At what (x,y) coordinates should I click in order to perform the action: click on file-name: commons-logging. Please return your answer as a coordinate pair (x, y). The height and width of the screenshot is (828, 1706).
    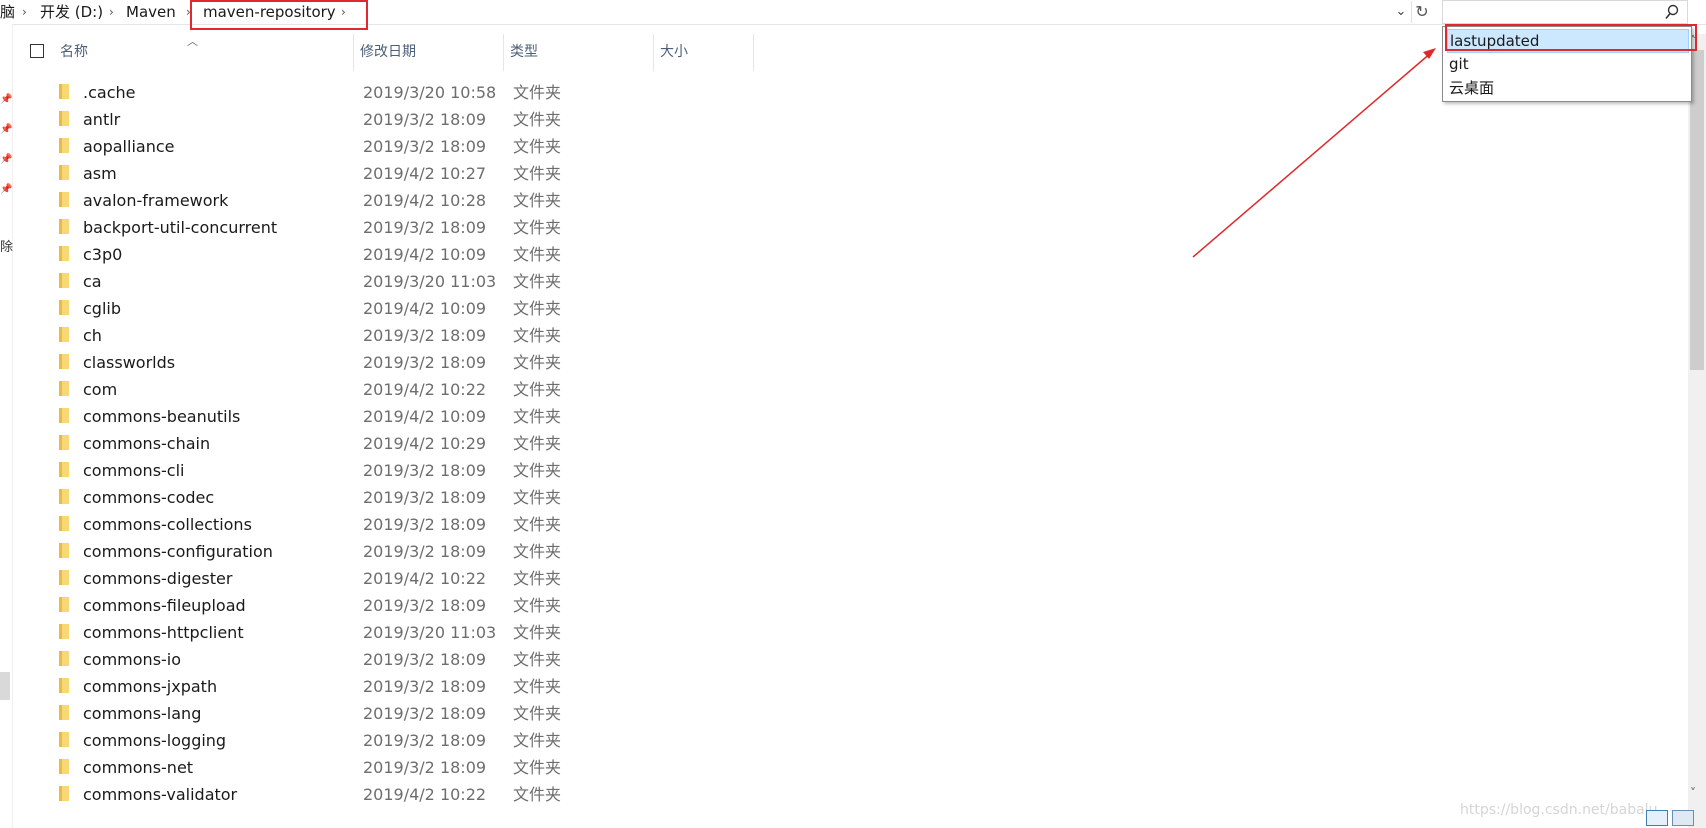
    Looking at the image, I should click on (154, 740).